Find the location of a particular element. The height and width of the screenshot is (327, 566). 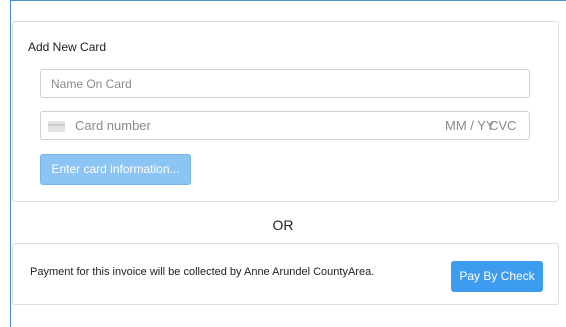

card-details-field: Card number MM / YY CVC is located at coordinates (285, 125).